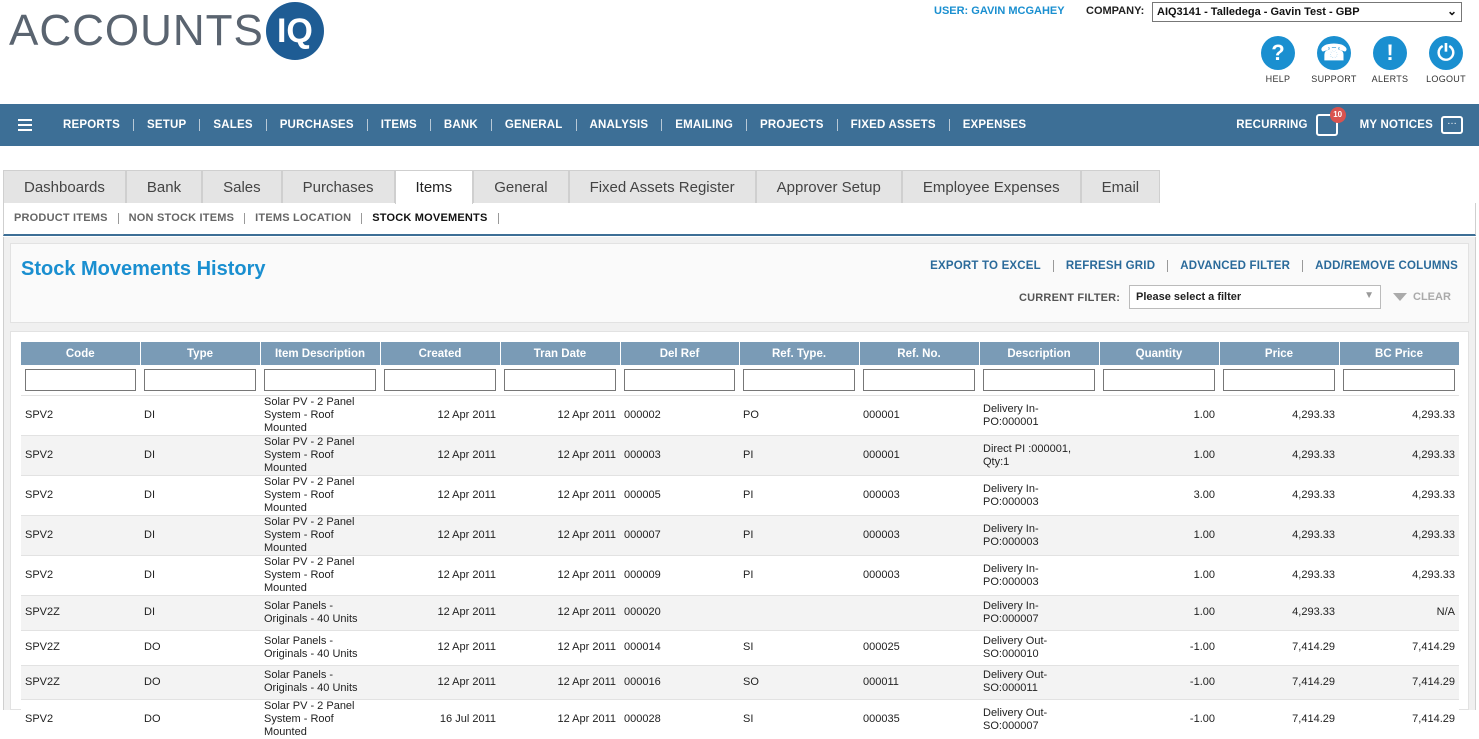  Describe the element at coordinates (1446, 60) in the screenshot. I see `logout-button: ⏻ LOGOUT` at that location.